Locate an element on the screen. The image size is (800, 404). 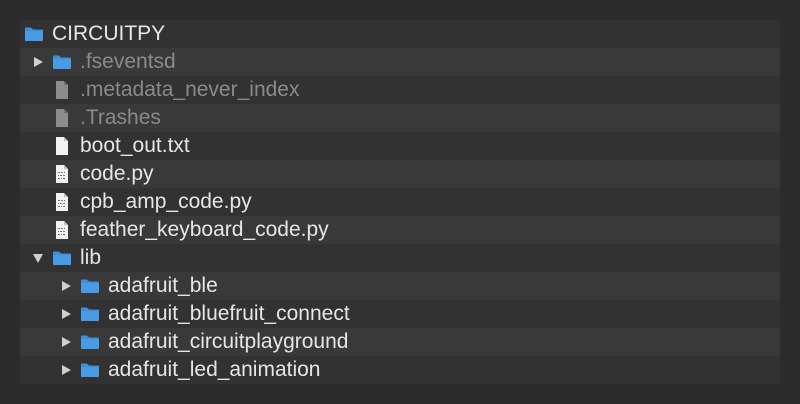
tree-item-label: .metadata_never_index is located at coordinates (190, 89).